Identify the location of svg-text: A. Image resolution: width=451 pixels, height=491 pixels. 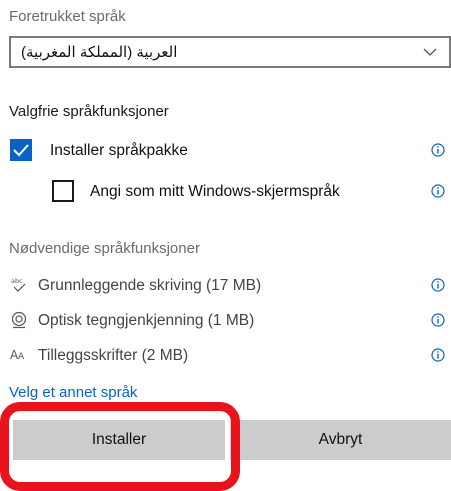
(21, 357).